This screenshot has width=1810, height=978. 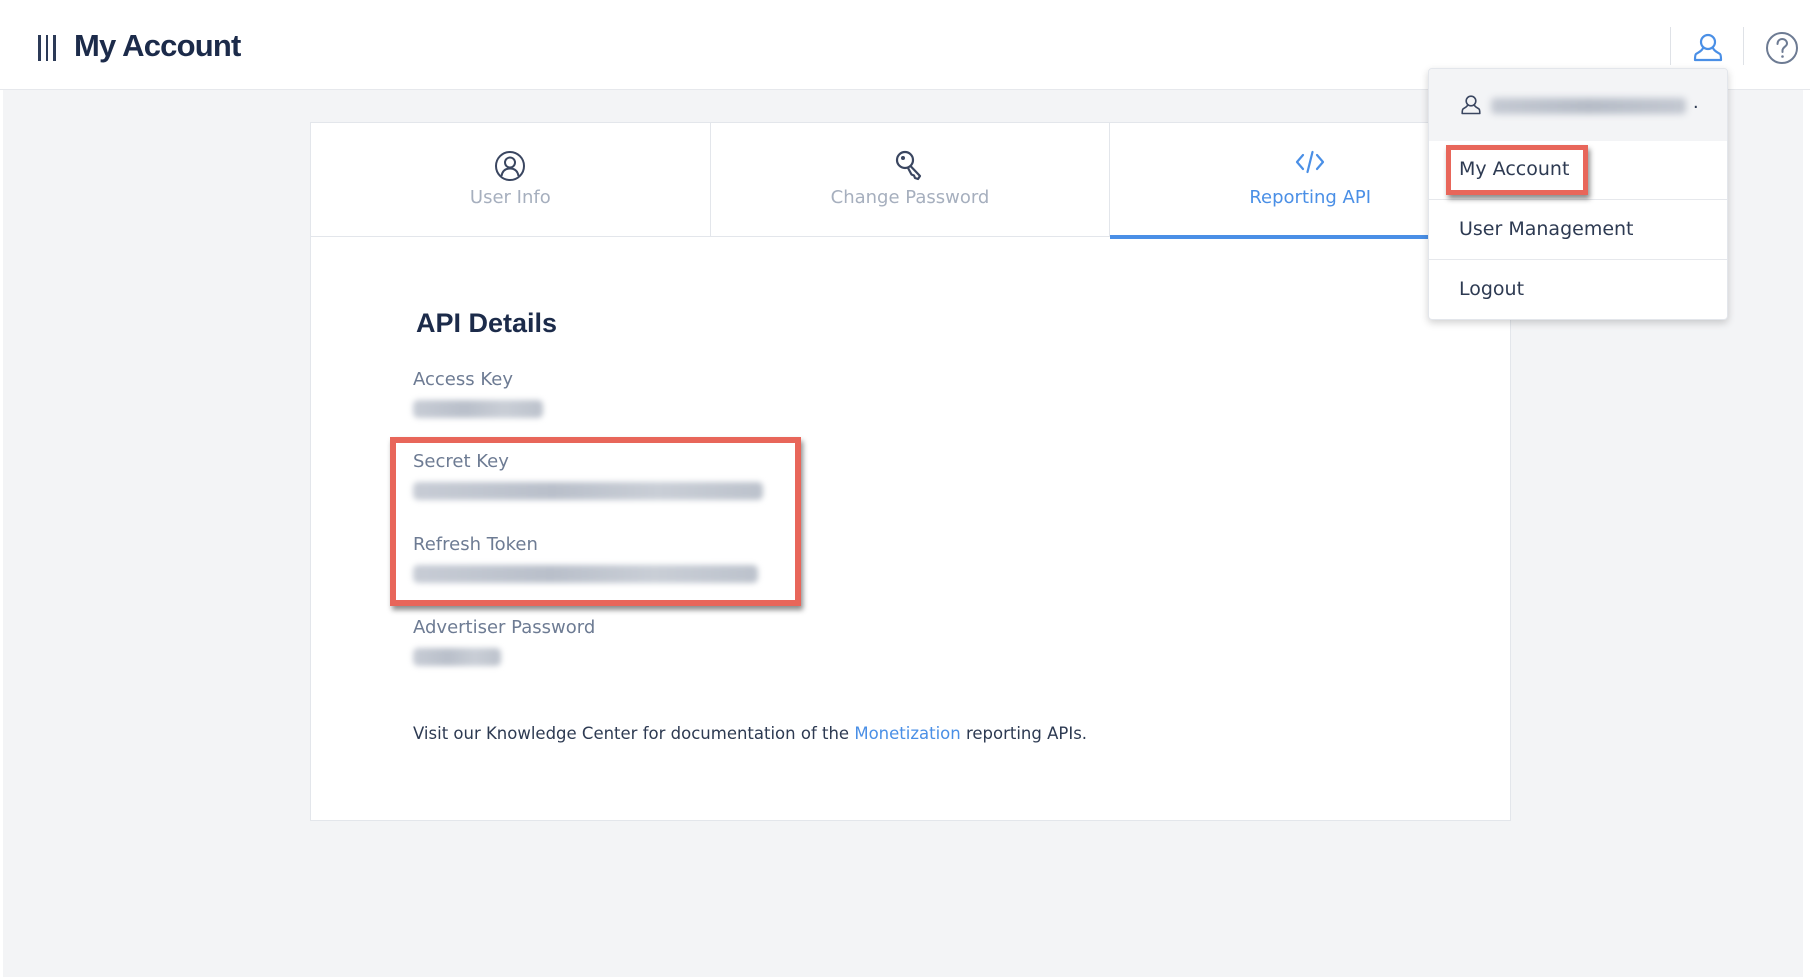 I want to click on field-label: Refresh Token, so click(x=475, y=544).